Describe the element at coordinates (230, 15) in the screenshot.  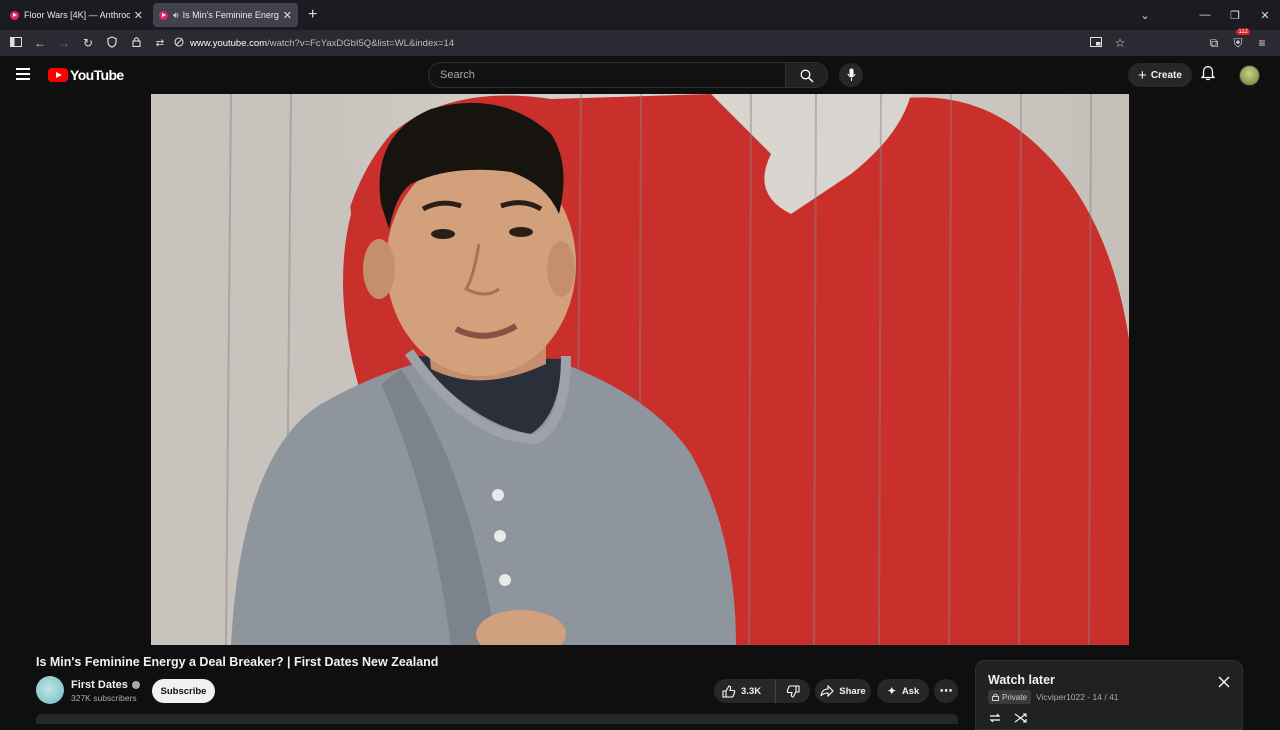
I see `tab-title: Is Min's Feminine Energy a Deal` at that location.